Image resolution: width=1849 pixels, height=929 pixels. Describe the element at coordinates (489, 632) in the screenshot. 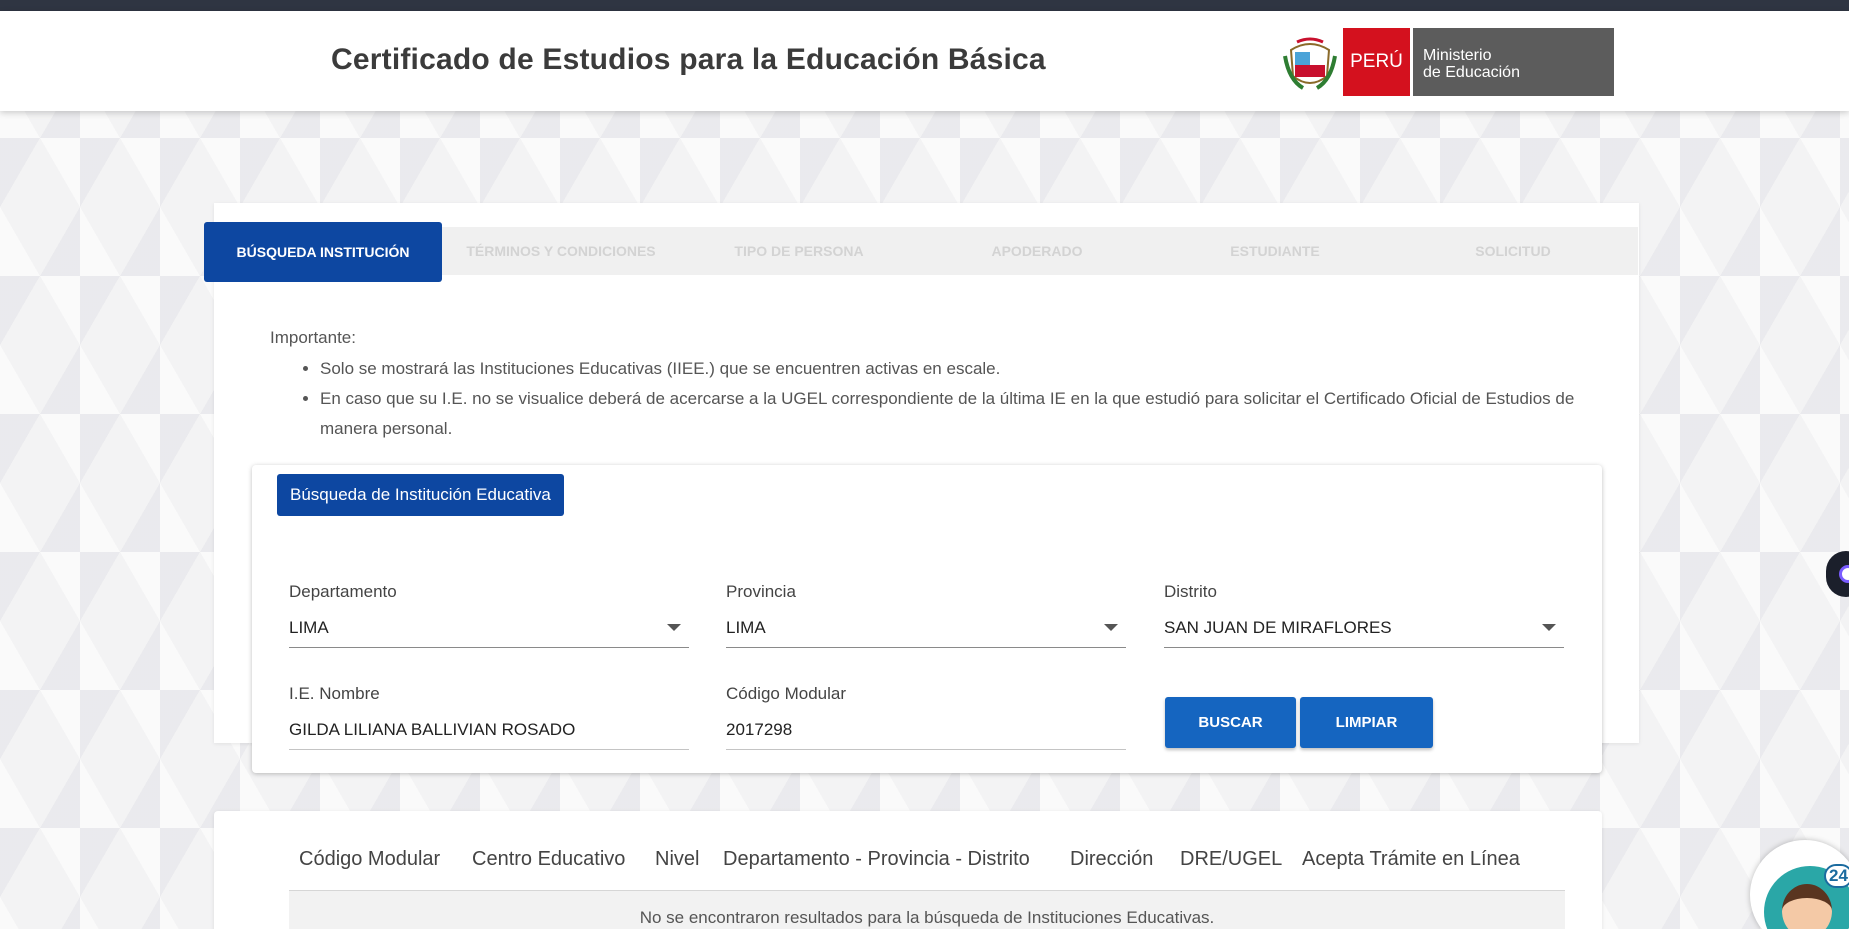

I see `departamento-value: LIMA` at that location.